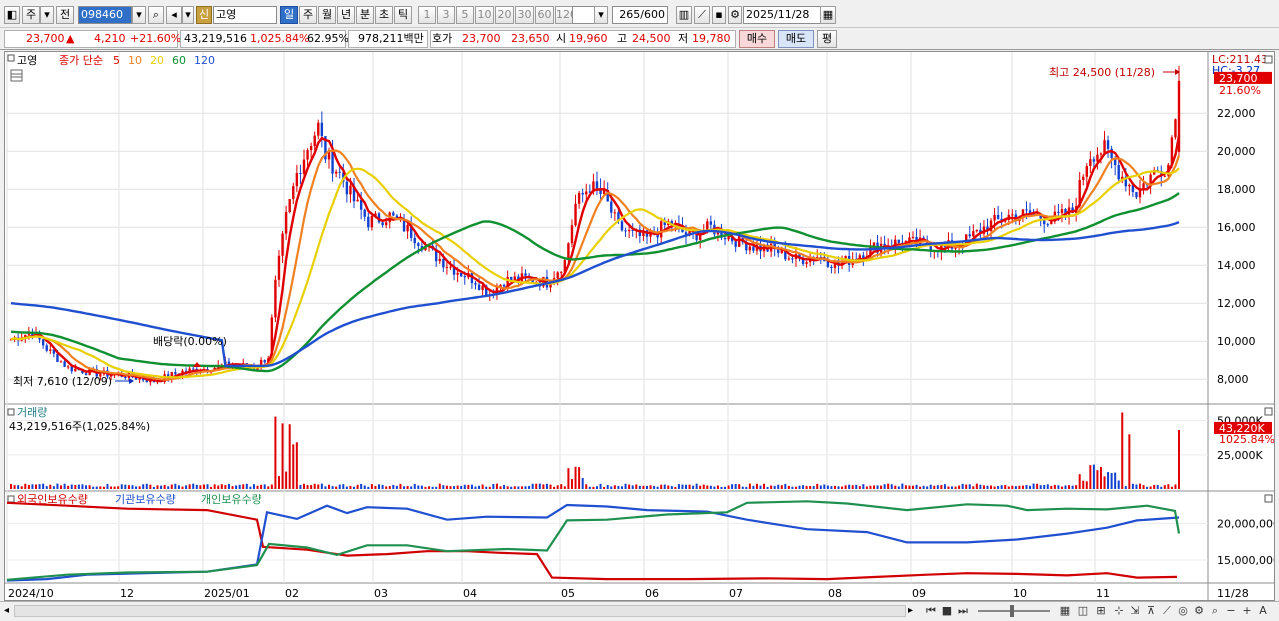 The width and height of the screenshot is (1279, 621). Describe the element at coordinates (782, 15) in the screenshot. I see `date-field: 2025/11/28` at that location.